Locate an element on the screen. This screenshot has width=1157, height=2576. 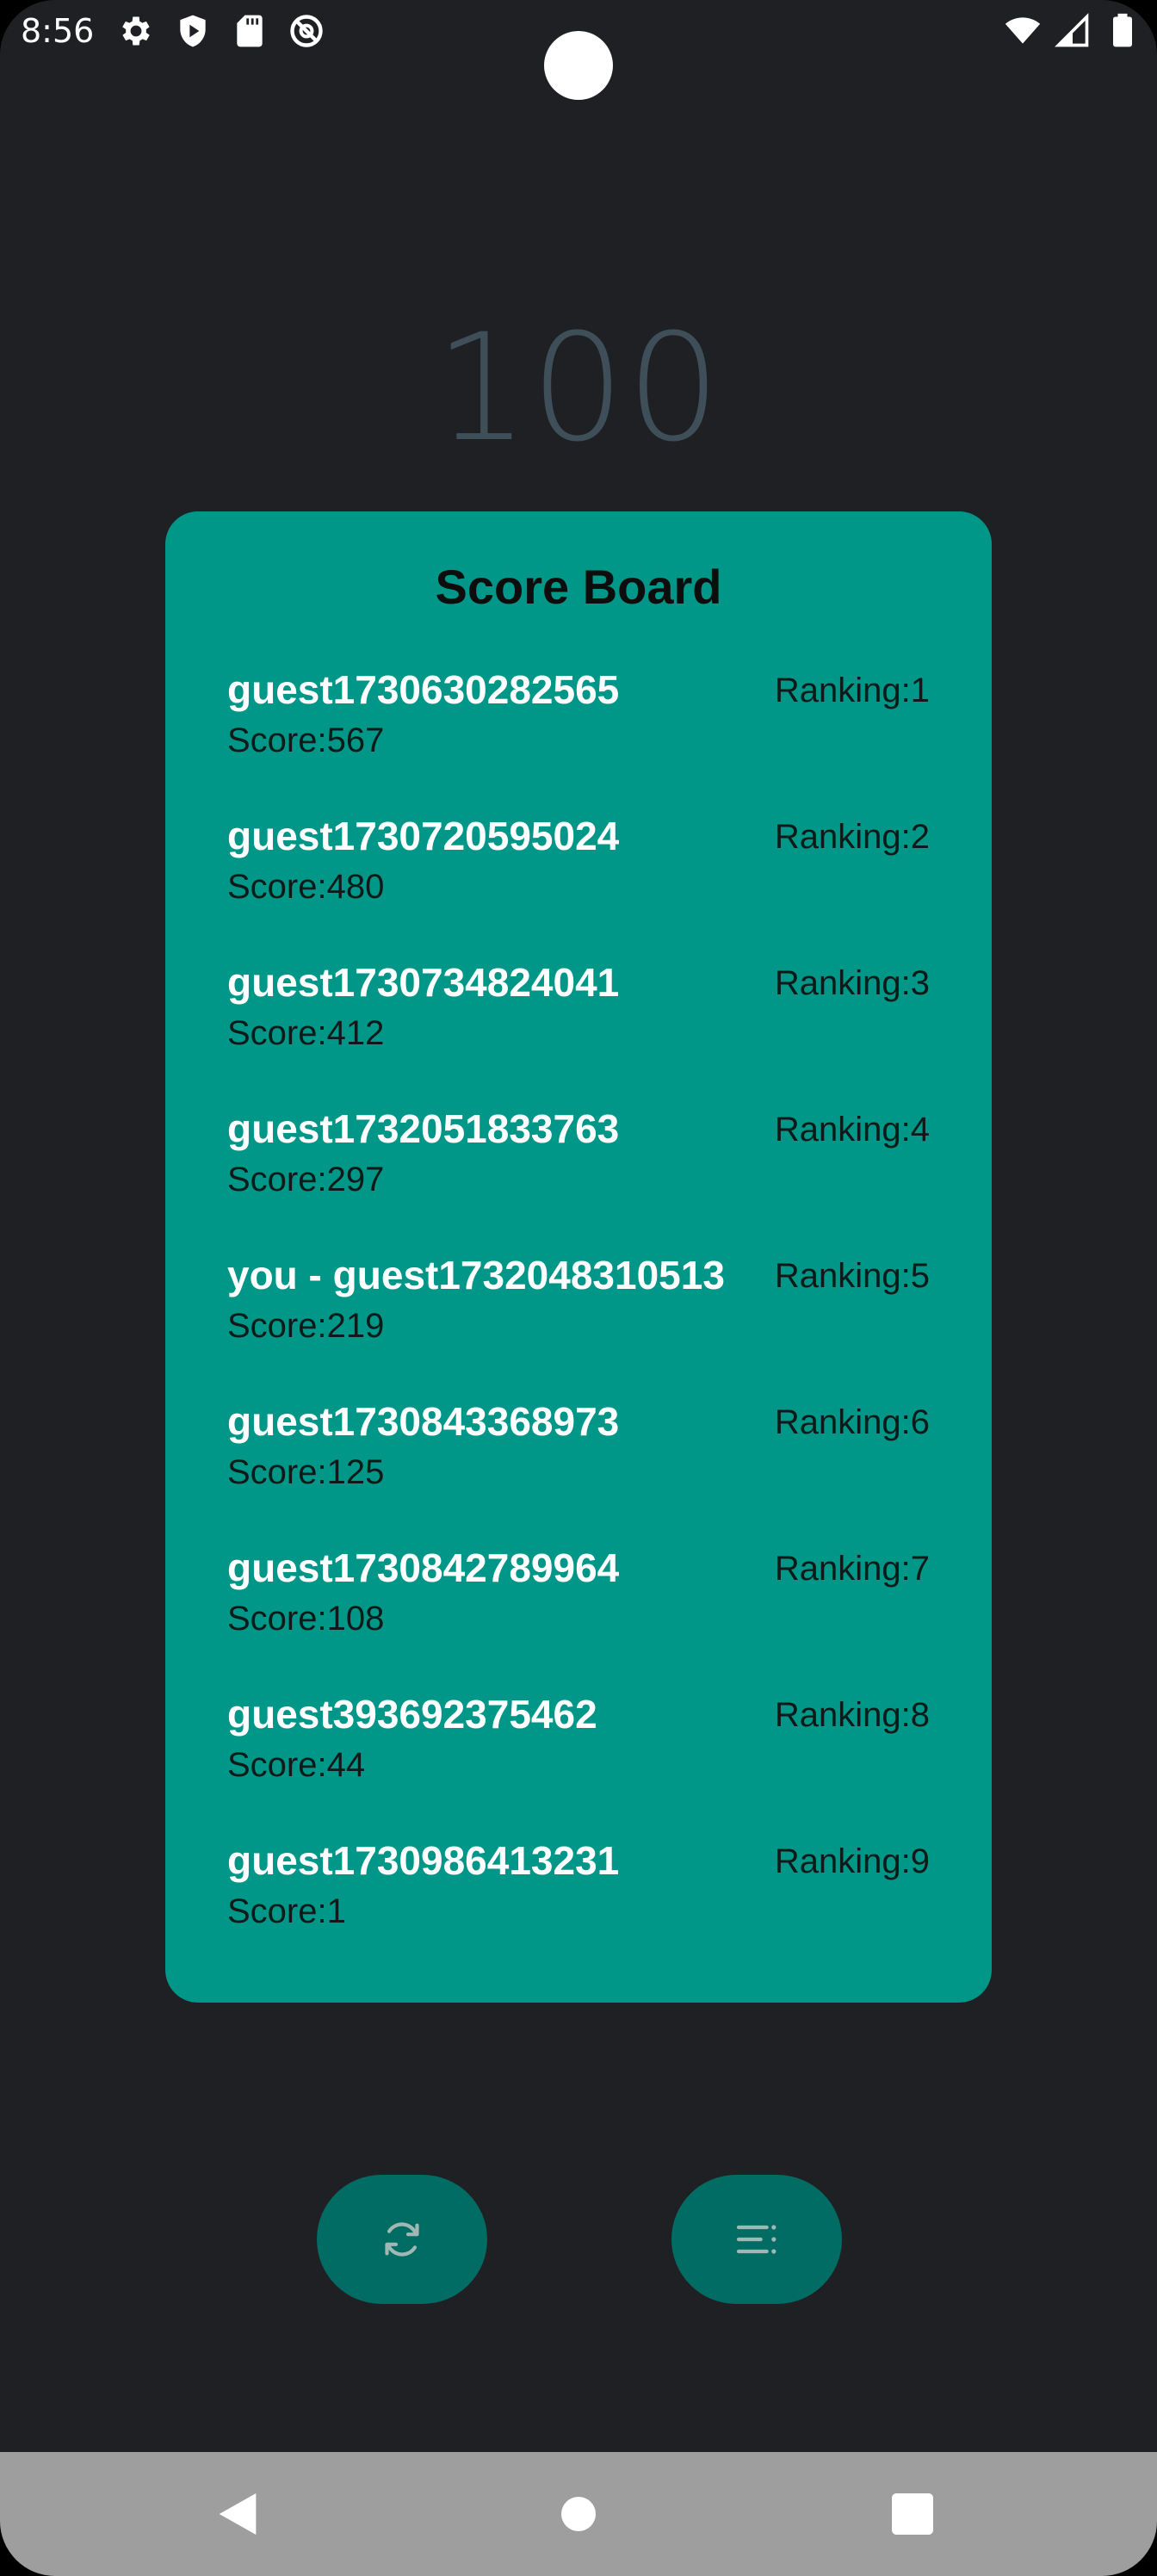
list-item: guest393692375462 Score:44 Ranking:8 is located at coordinates (579, 1764).